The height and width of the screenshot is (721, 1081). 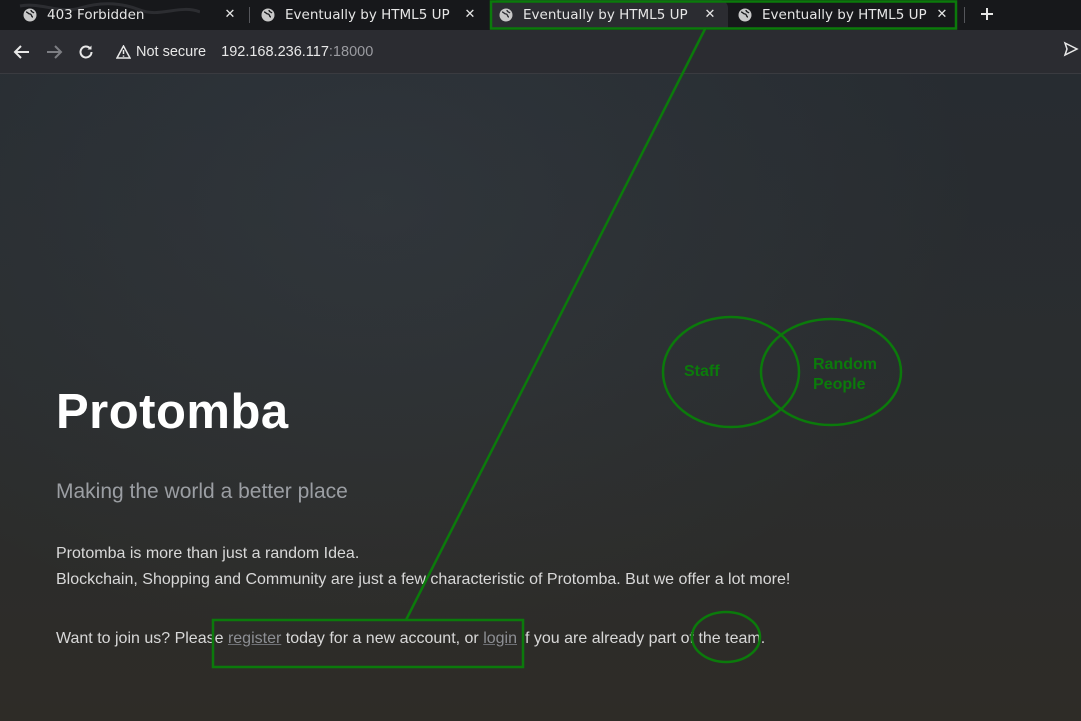 What do you see at coordinates (96, 14) in the screenshot?
I see `tab-title: 403 Forbidden` at bounding box center [96, 14].